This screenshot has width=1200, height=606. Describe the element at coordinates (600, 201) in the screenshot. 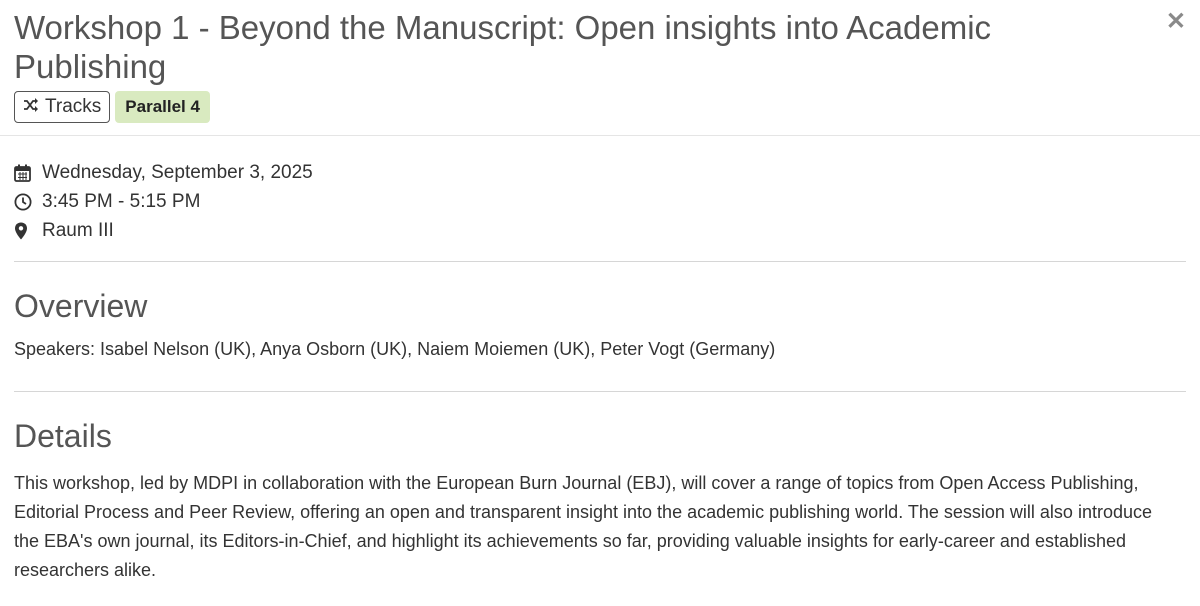

I see `time-row: 3:45 PM - 5:15 PM` at that location.